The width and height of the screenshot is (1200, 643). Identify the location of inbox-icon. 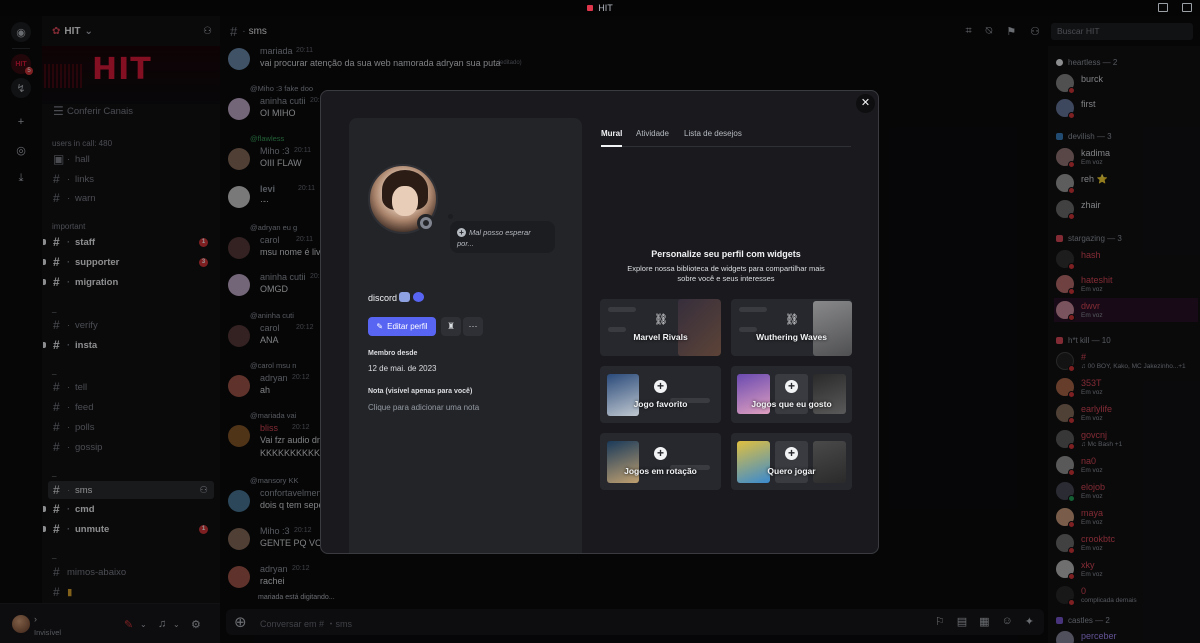
(1163, 7).